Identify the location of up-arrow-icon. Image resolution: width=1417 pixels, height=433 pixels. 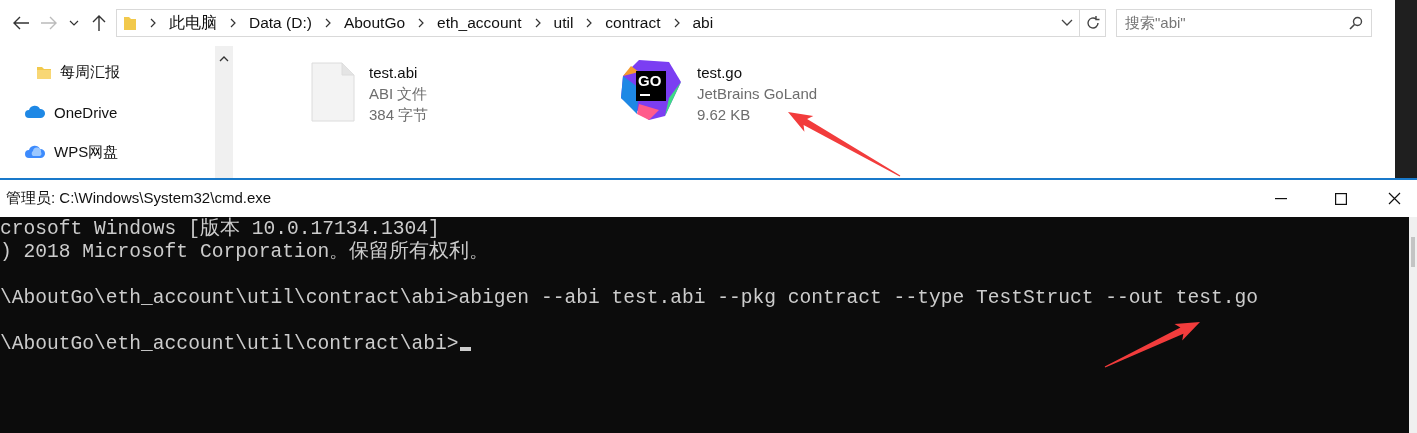
(99, 23).